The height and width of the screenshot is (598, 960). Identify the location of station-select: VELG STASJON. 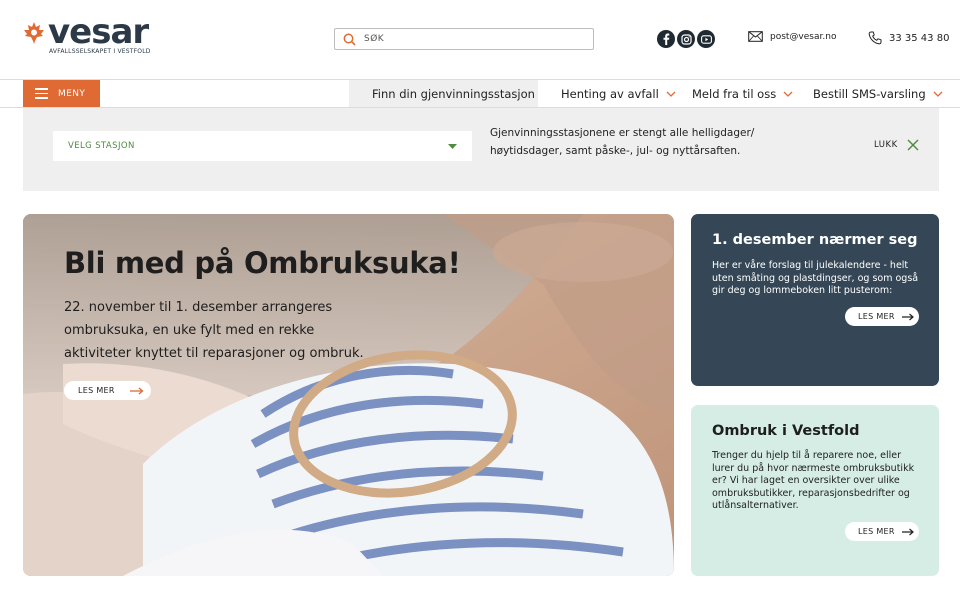
(262, 146).